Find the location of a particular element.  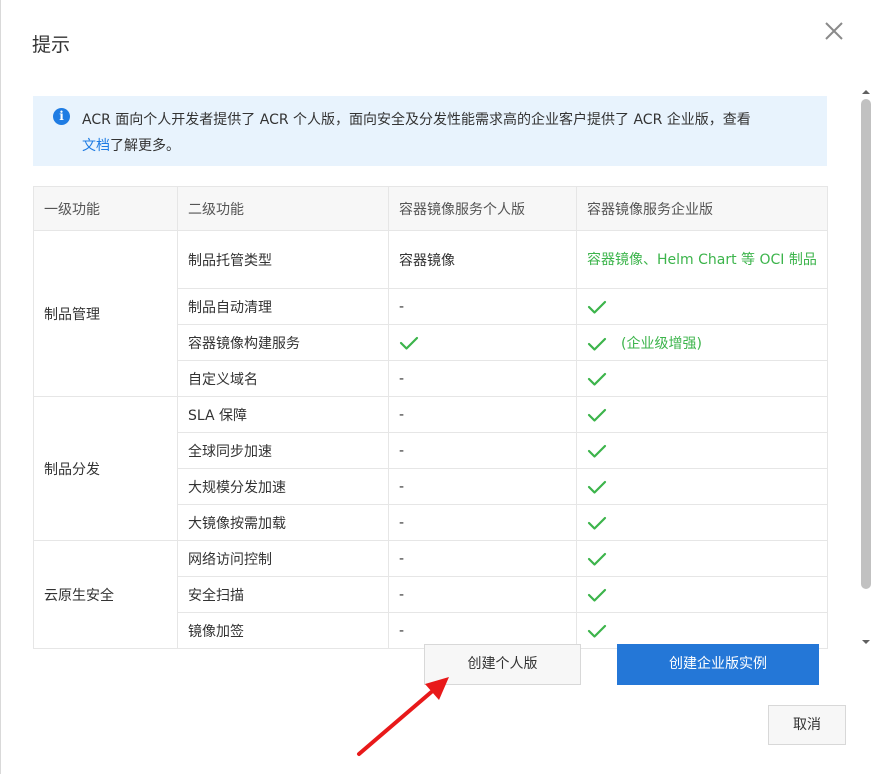

info-icon: i is located at coordinates (61, 116).